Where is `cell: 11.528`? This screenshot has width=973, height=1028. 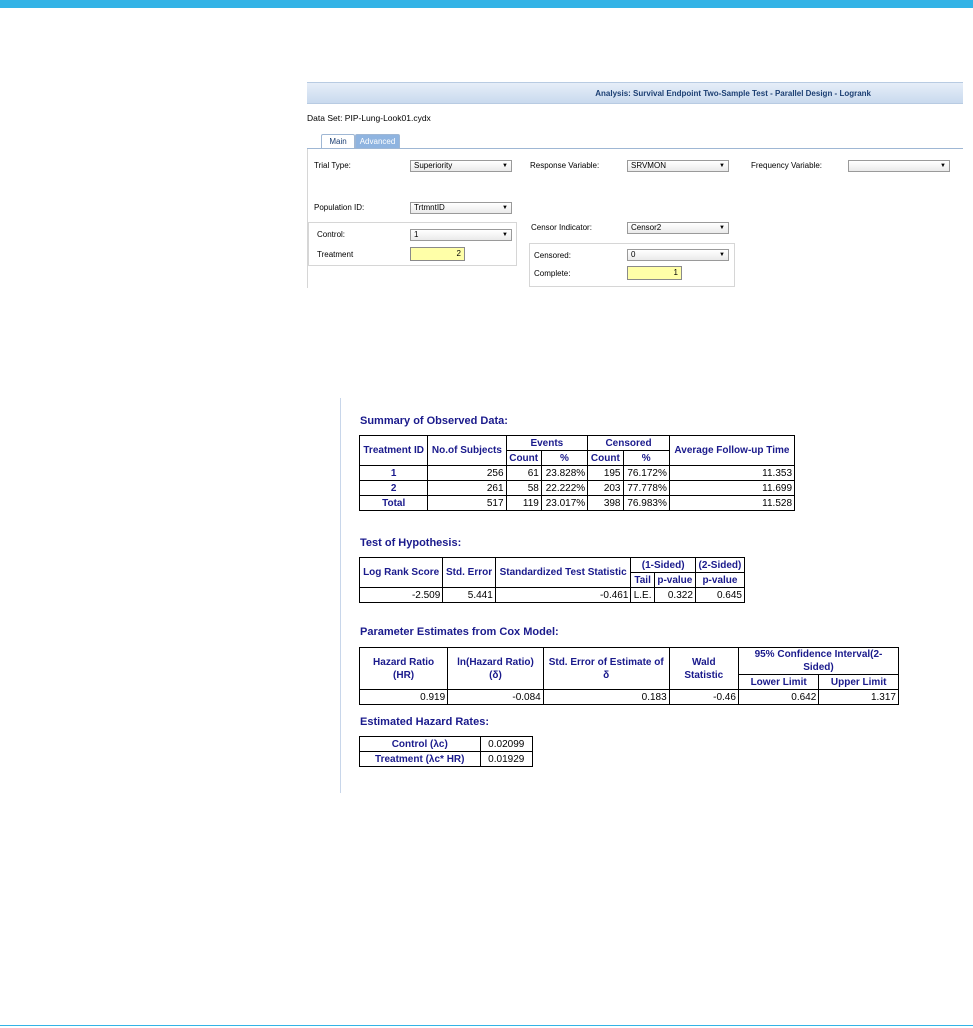 cell: 11.528 is located at coordinates (732, 503).